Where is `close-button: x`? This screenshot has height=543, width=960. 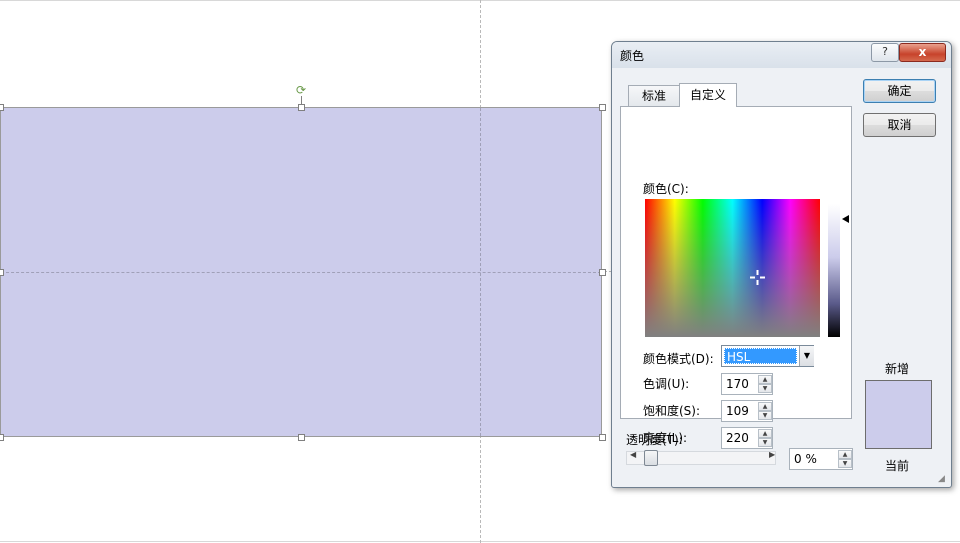 close-button: x is located at coordinates (922, 52).